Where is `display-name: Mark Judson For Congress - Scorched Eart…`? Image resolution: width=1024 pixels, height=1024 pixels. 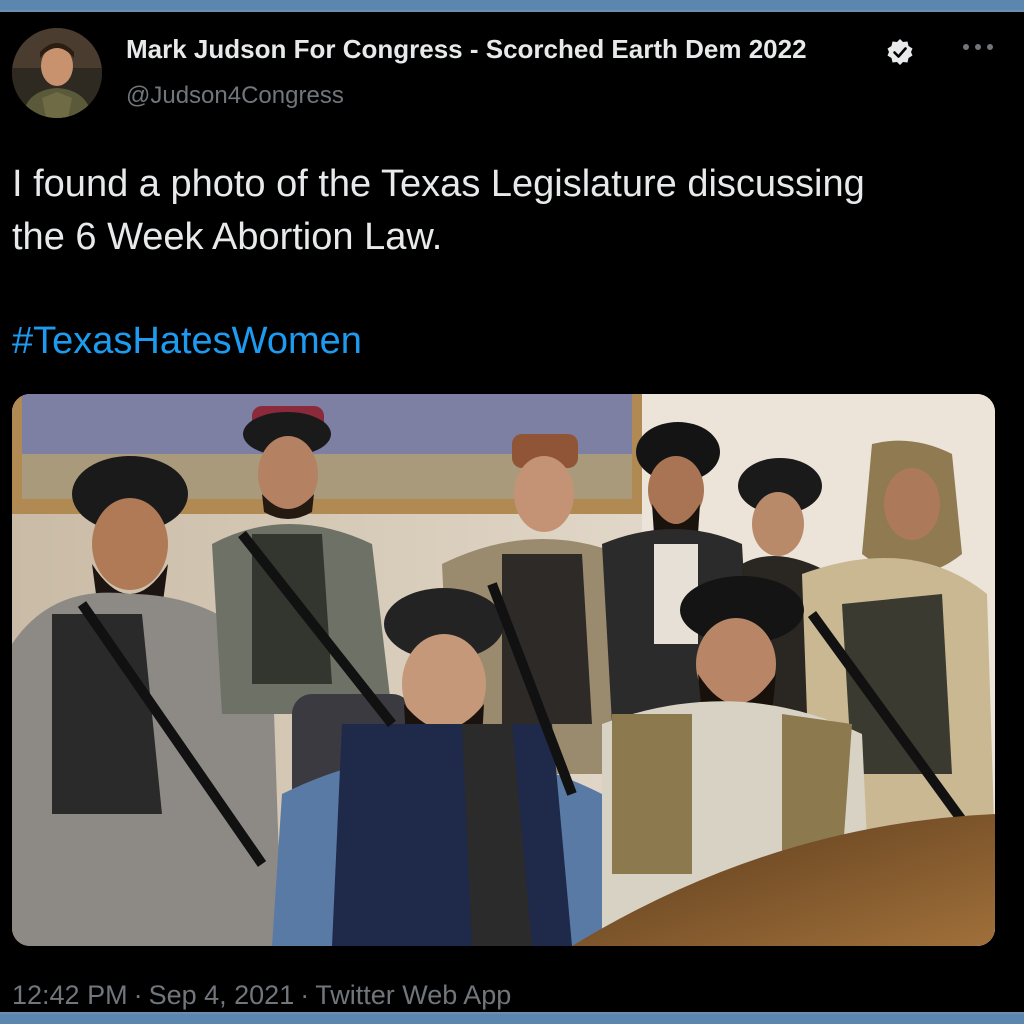 display-name: Mark Judson For Congress - Scorched Eart… is located at coordinates (506, 49).